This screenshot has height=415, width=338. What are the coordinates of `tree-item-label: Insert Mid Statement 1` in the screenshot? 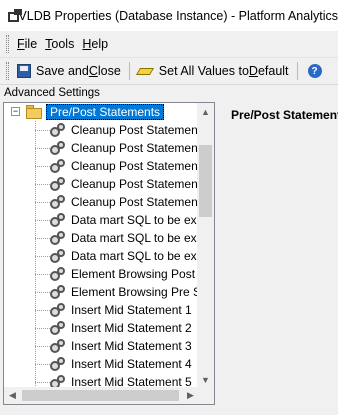 It's located at (131, 310).